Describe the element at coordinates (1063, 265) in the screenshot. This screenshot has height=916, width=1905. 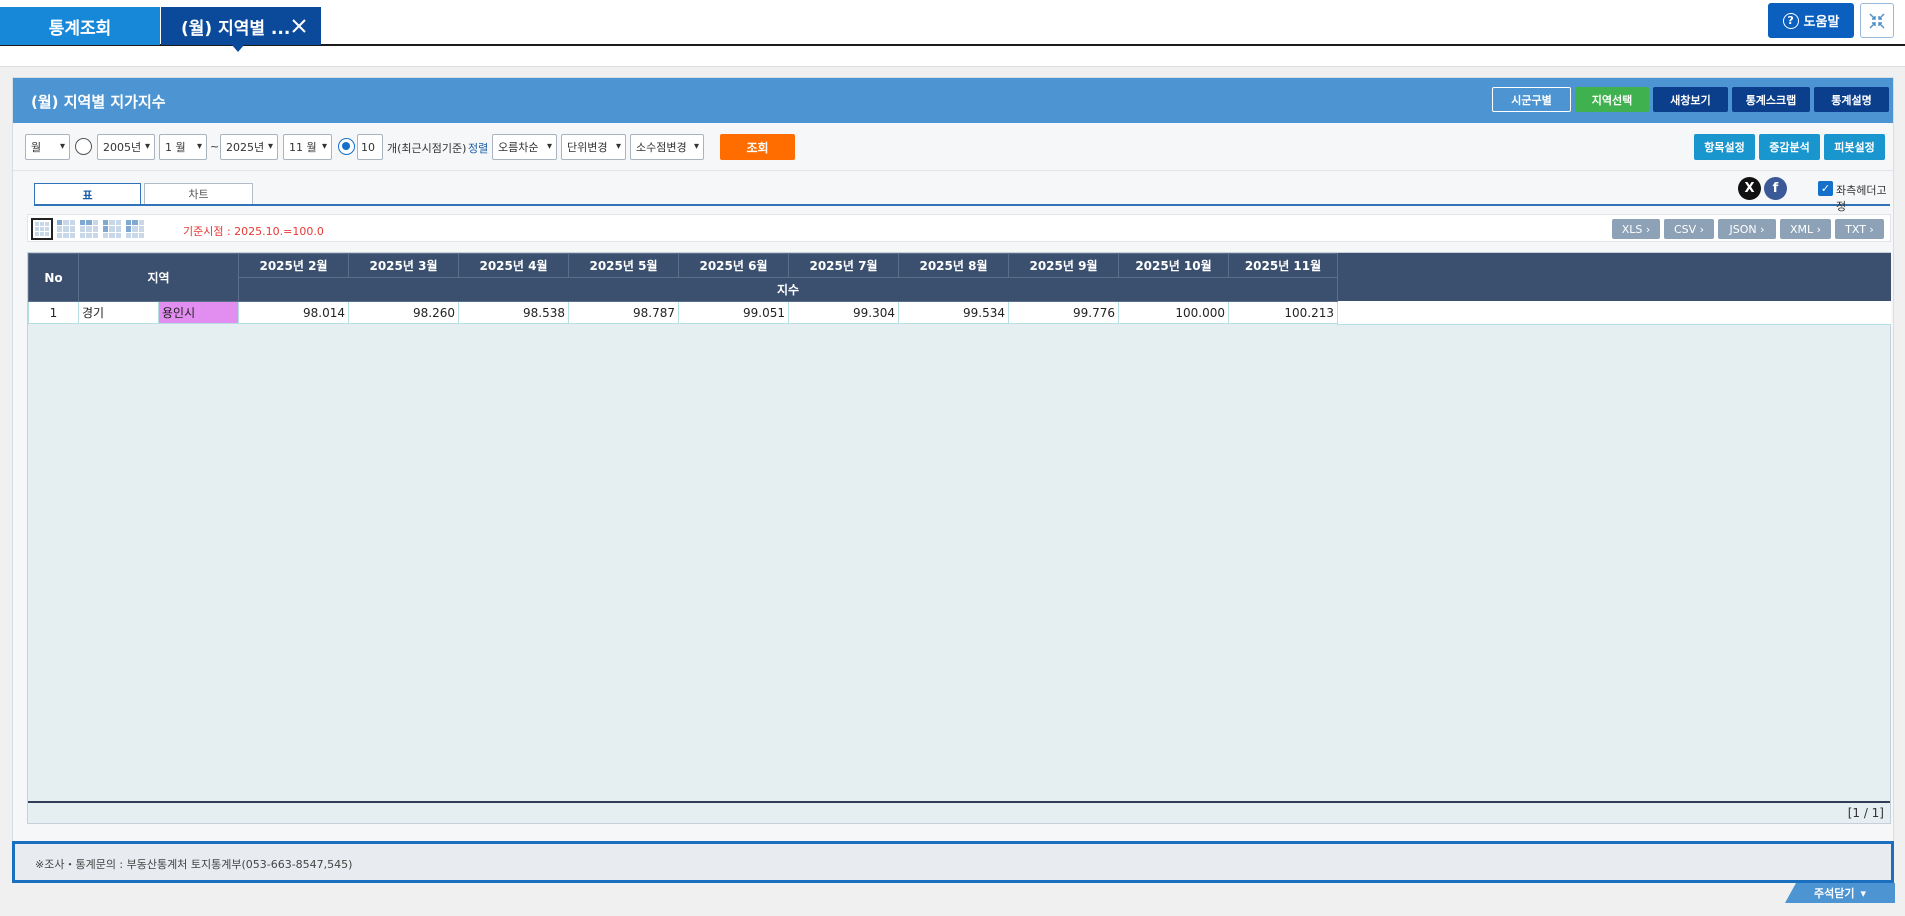
I see `col-header-month: 2025년 9월` at that location.